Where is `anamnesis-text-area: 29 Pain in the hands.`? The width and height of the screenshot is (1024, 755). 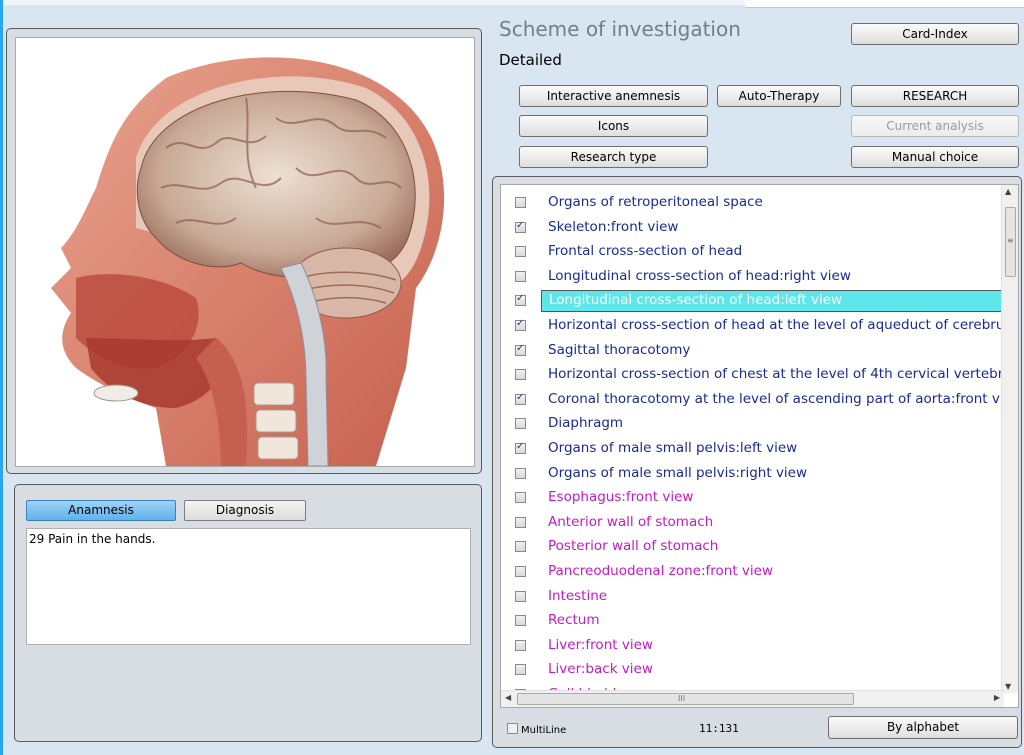 anamnesis-text-area: 29 Pain in the hands. is located at coordinates (248, 586).